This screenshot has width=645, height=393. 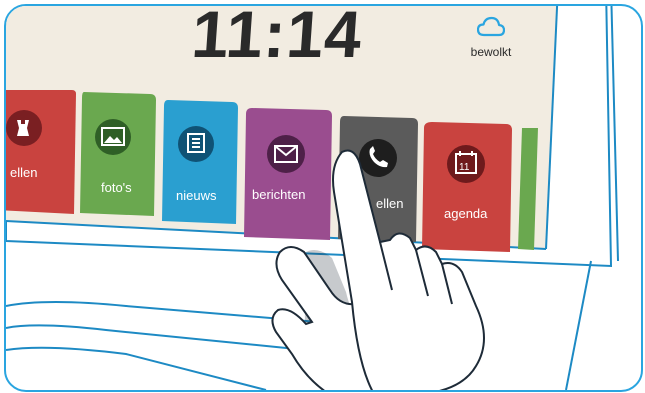 What do you see at coordinates (113, 137) in the screenshot?
I see `photo-icon` at bounding box center [113, 137].